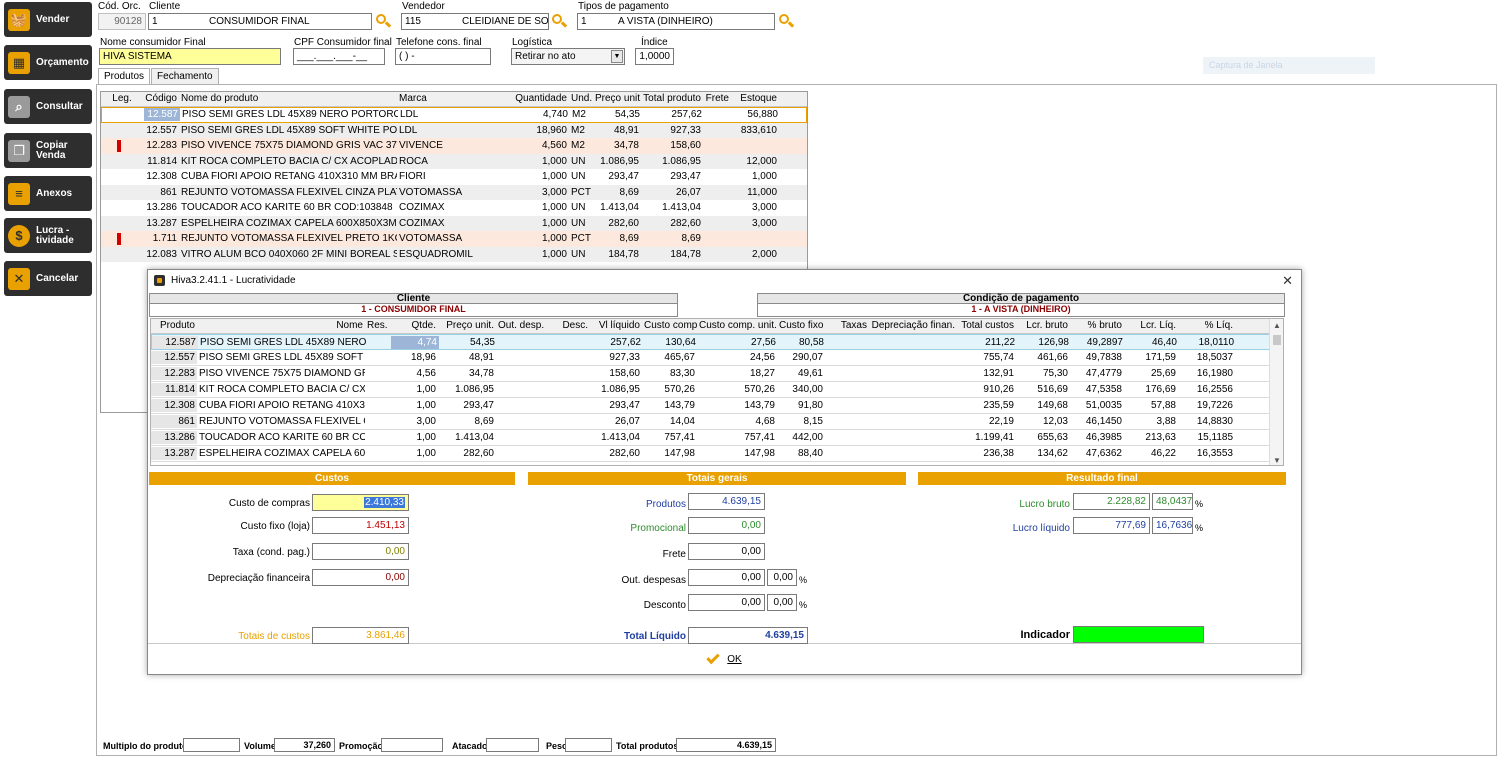 This screenshot has height=757, width=1500. I want to click on produtos-field: 4.639,15, so click(726, 501).